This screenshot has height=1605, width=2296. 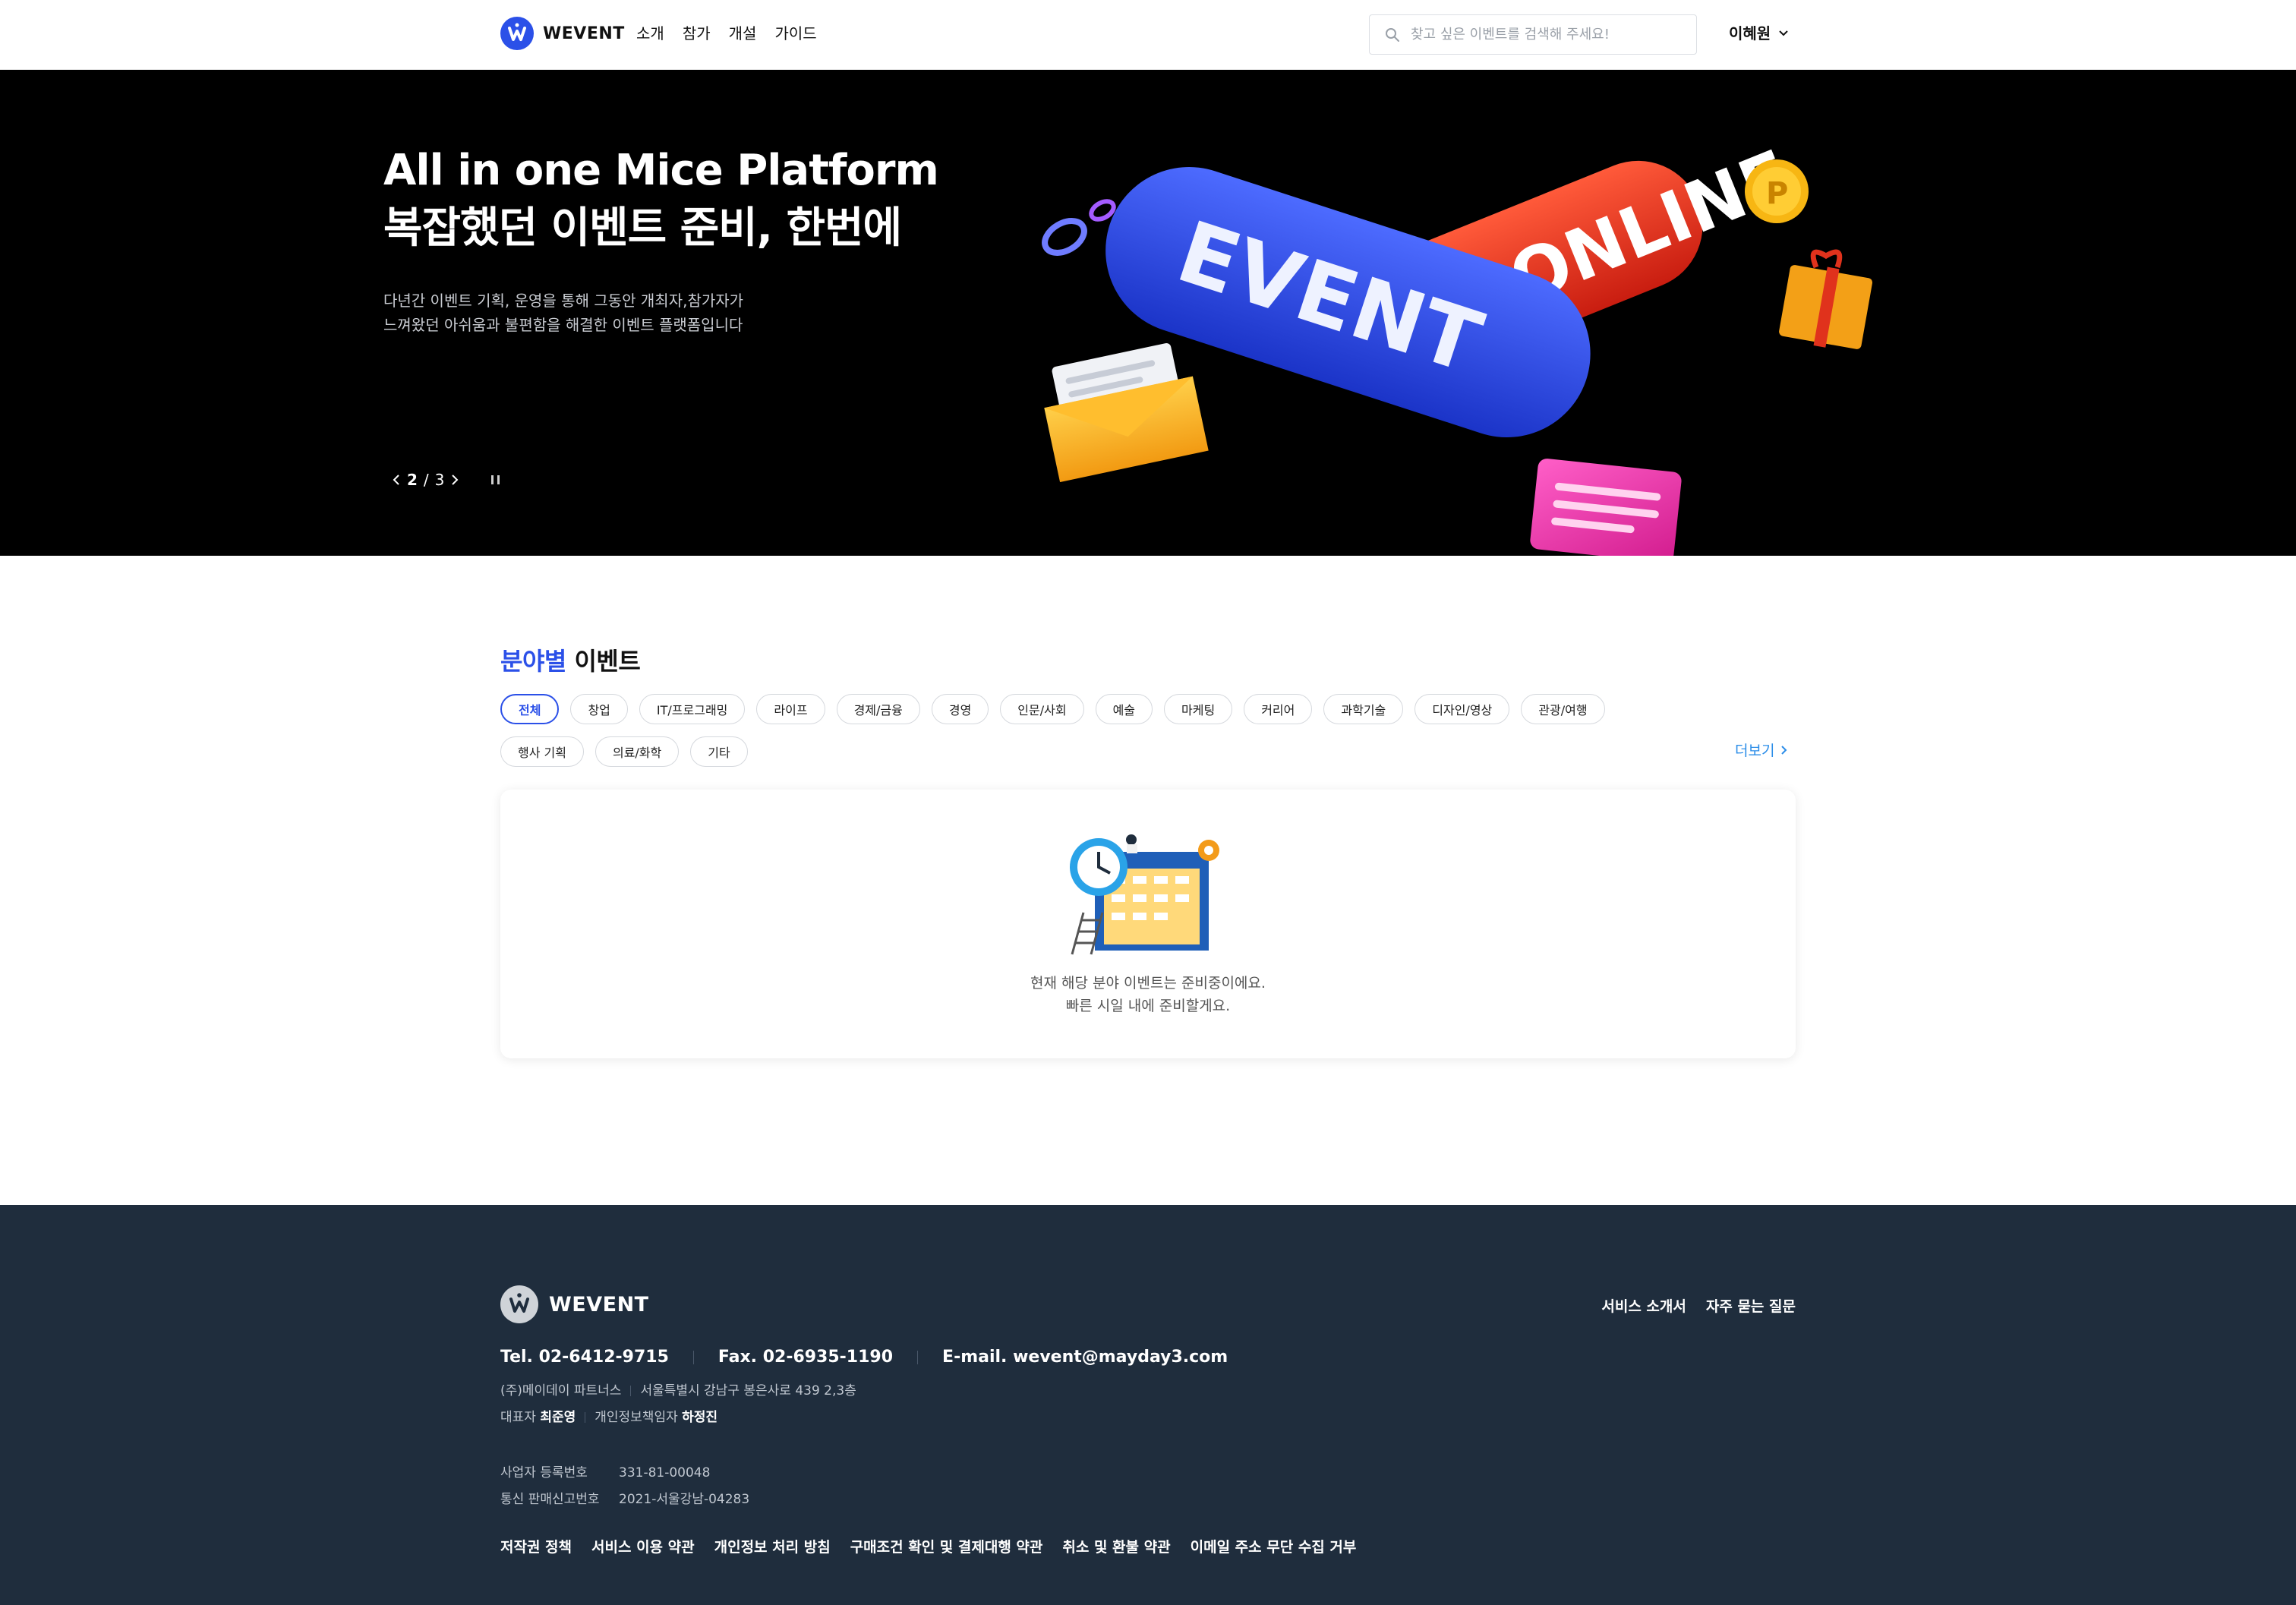 What do you see at coordinates (1462, 709) in the screenshot?
I see `chip-design: 디자인/영상` at bounding box center [1462, 709].